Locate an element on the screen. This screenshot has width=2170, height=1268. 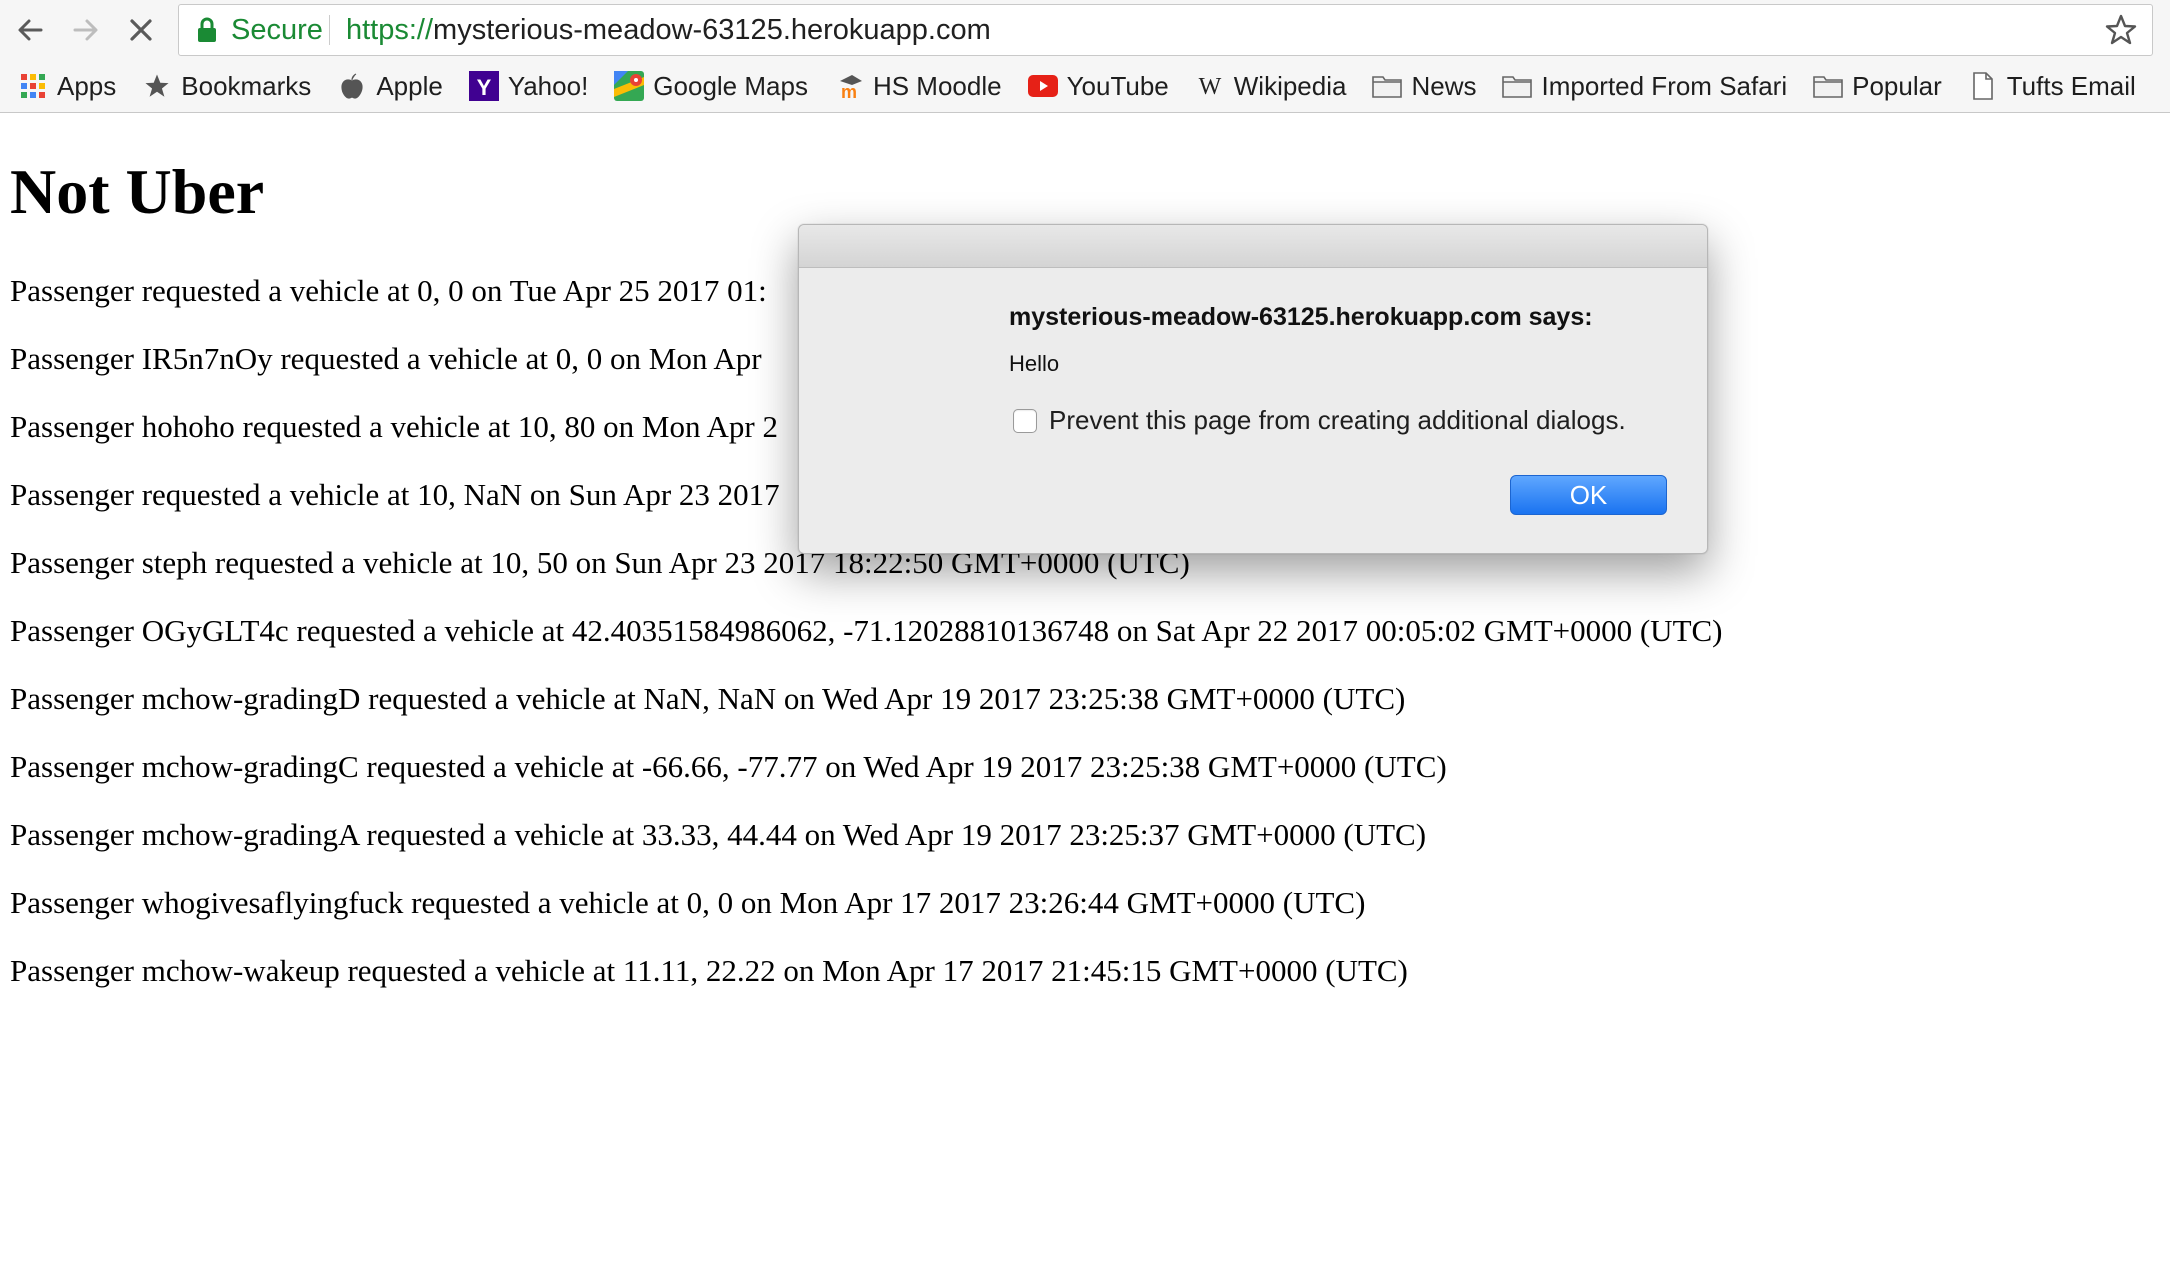
url-host: mysterious-meadow-63125.herokuapp.com is located at coordinates (712, 30).